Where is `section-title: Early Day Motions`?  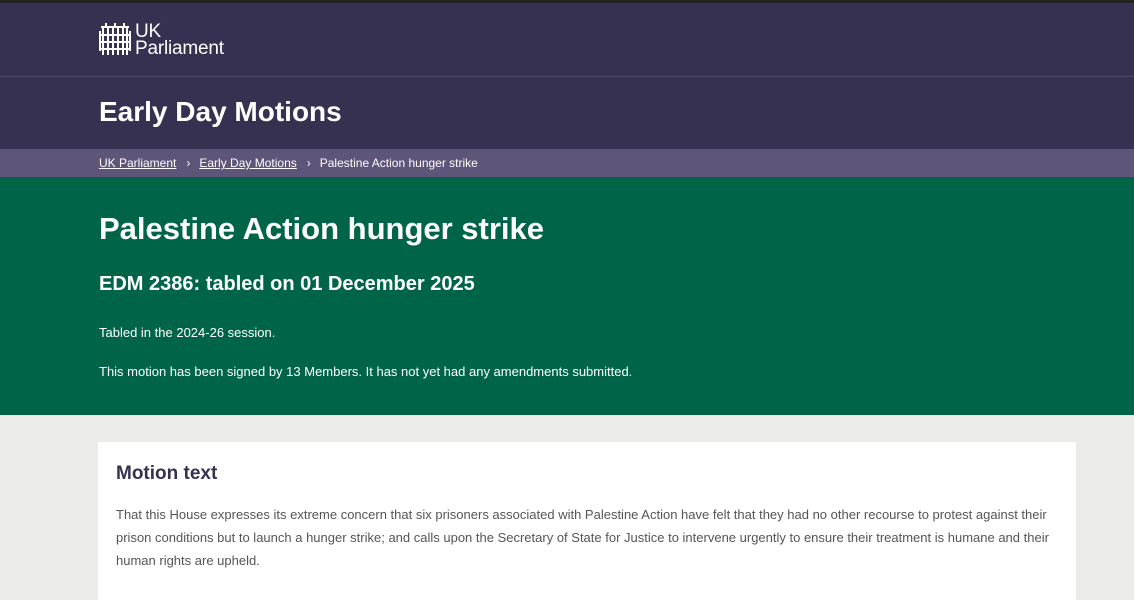
section-title: Early Day Motions is located at coordinates (220, 112).